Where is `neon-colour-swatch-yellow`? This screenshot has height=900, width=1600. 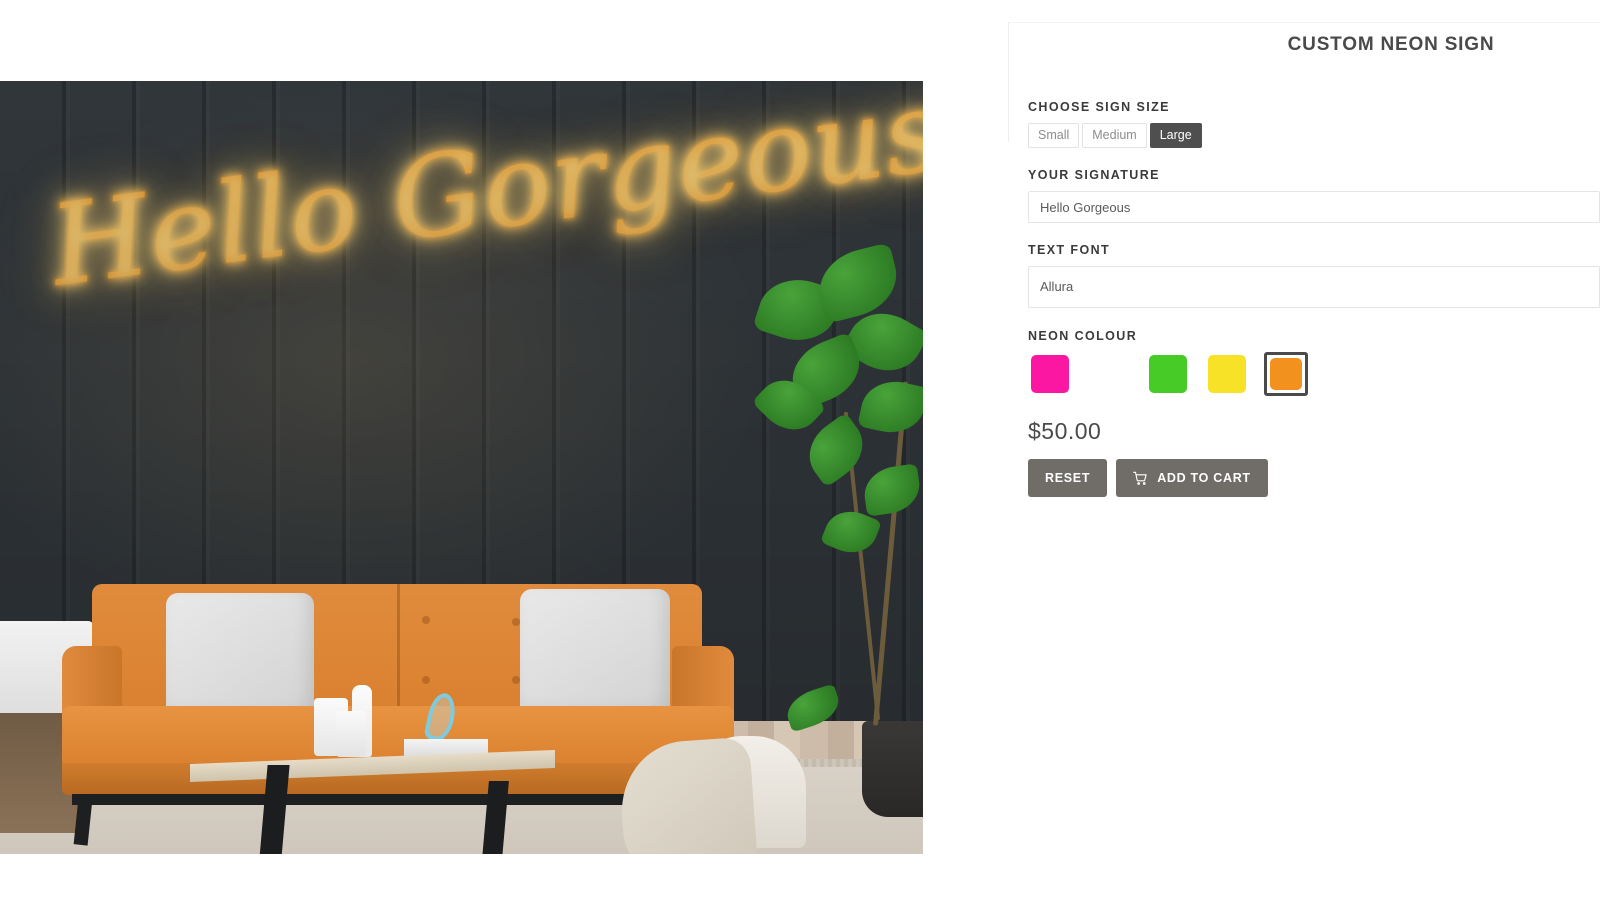 neon-colour-swatch-yellow is located at coordinates (1227, 374).